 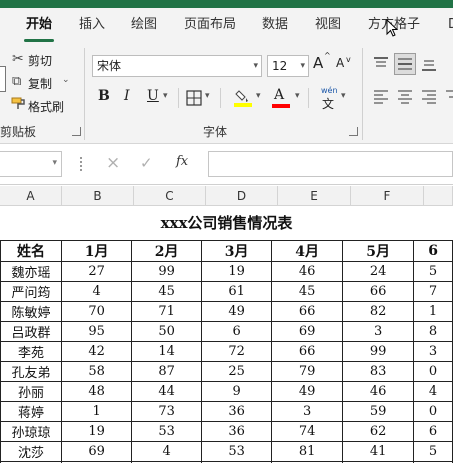 What do you see at coordinates (153, 96) in the screenshot?
I see `underline-button: U` at bounding box center [153, 96].